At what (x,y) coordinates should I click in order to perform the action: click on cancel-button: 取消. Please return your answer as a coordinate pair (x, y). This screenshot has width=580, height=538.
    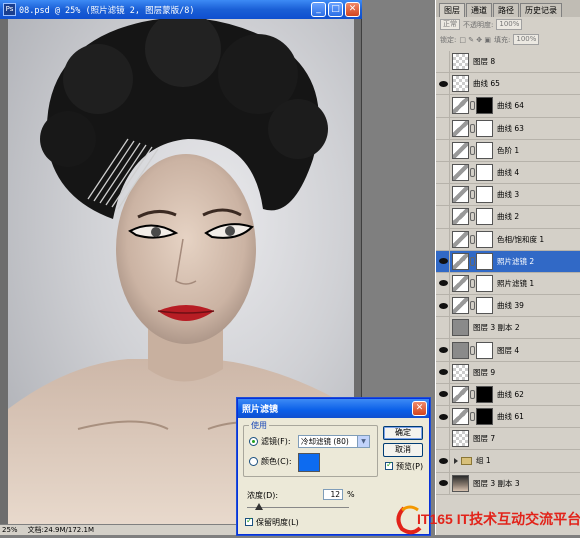
    Looking at the image, I should click on (403, 450).